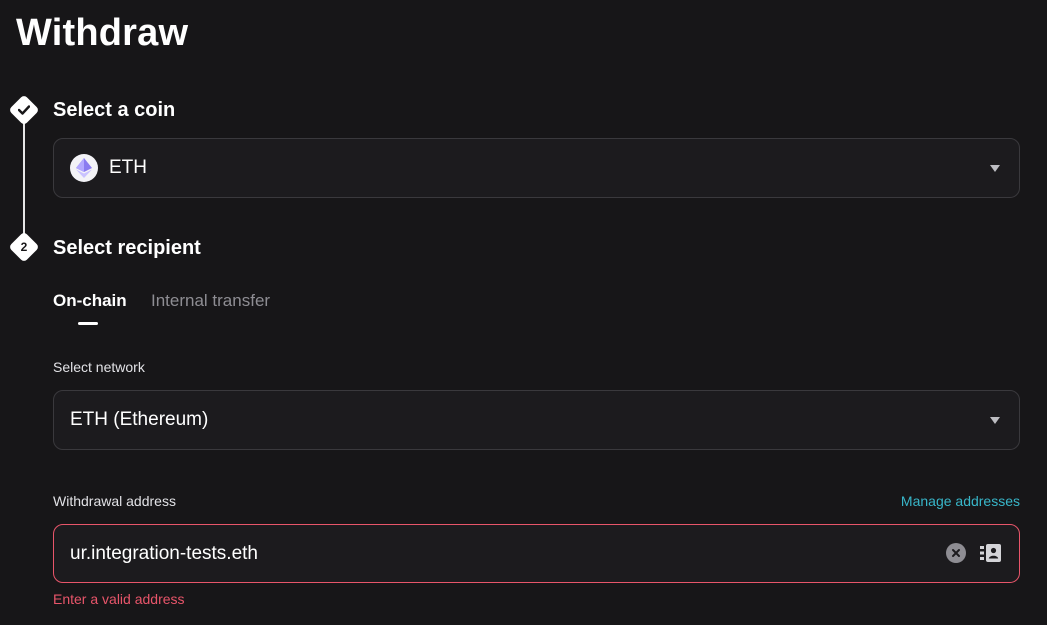 Image resolution: width=1047 pixels, height=625 pixels. I want to click on active-tab-indicator, so click(88, 323).